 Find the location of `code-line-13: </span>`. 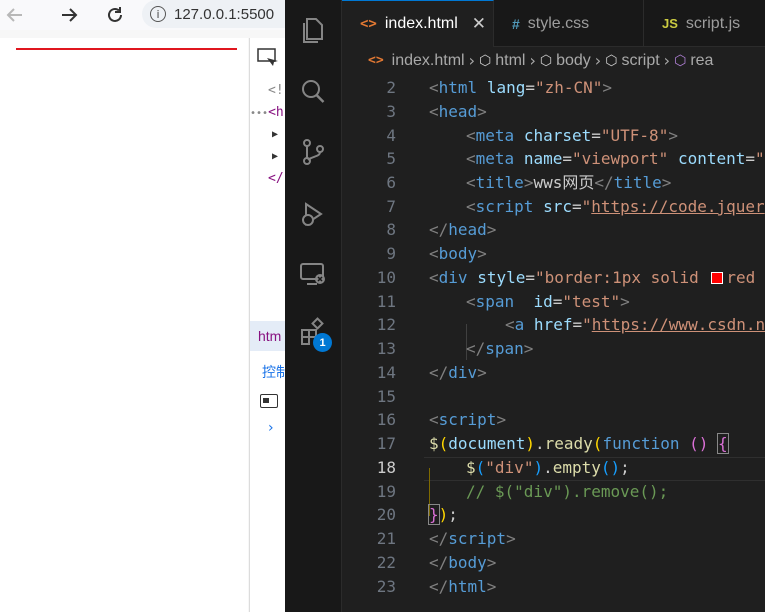

code-line-13: </span> is located at coordinates (500, 348).